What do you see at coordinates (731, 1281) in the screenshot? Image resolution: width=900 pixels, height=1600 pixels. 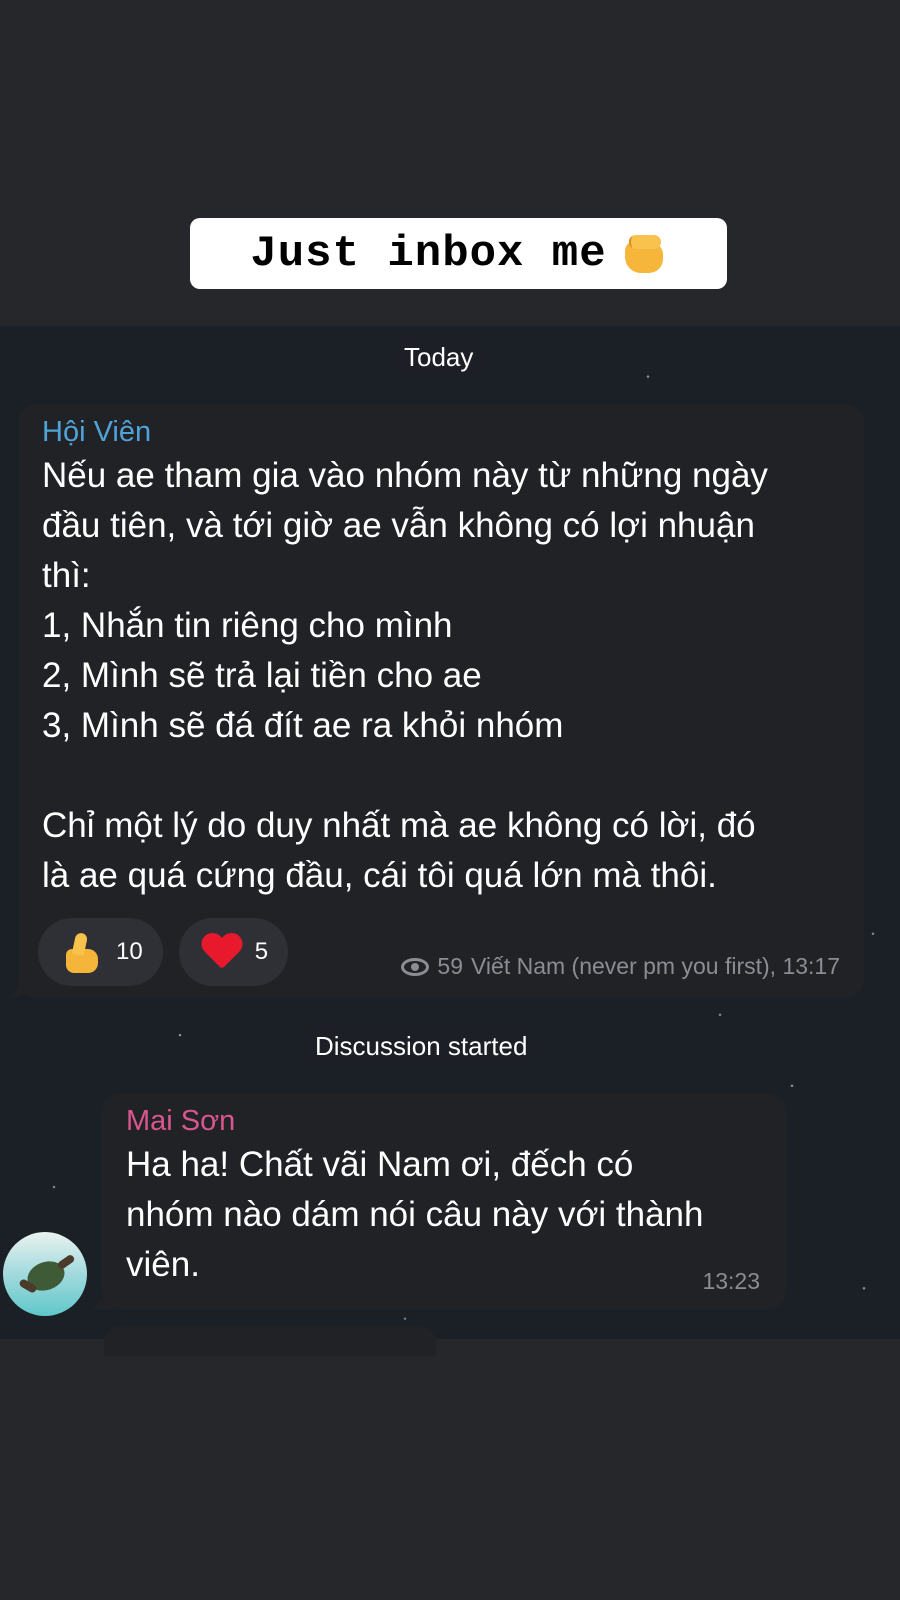 I see `message-time: 13:23` at bounding box center [731, 1281].